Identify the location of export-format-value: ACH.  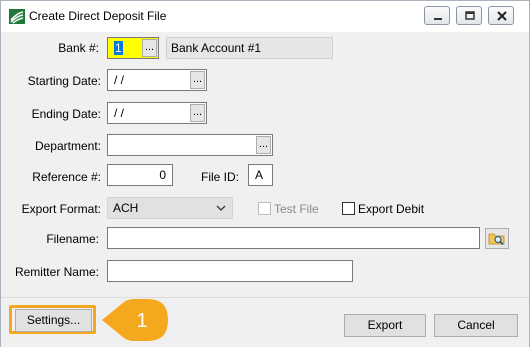
(126, 208).